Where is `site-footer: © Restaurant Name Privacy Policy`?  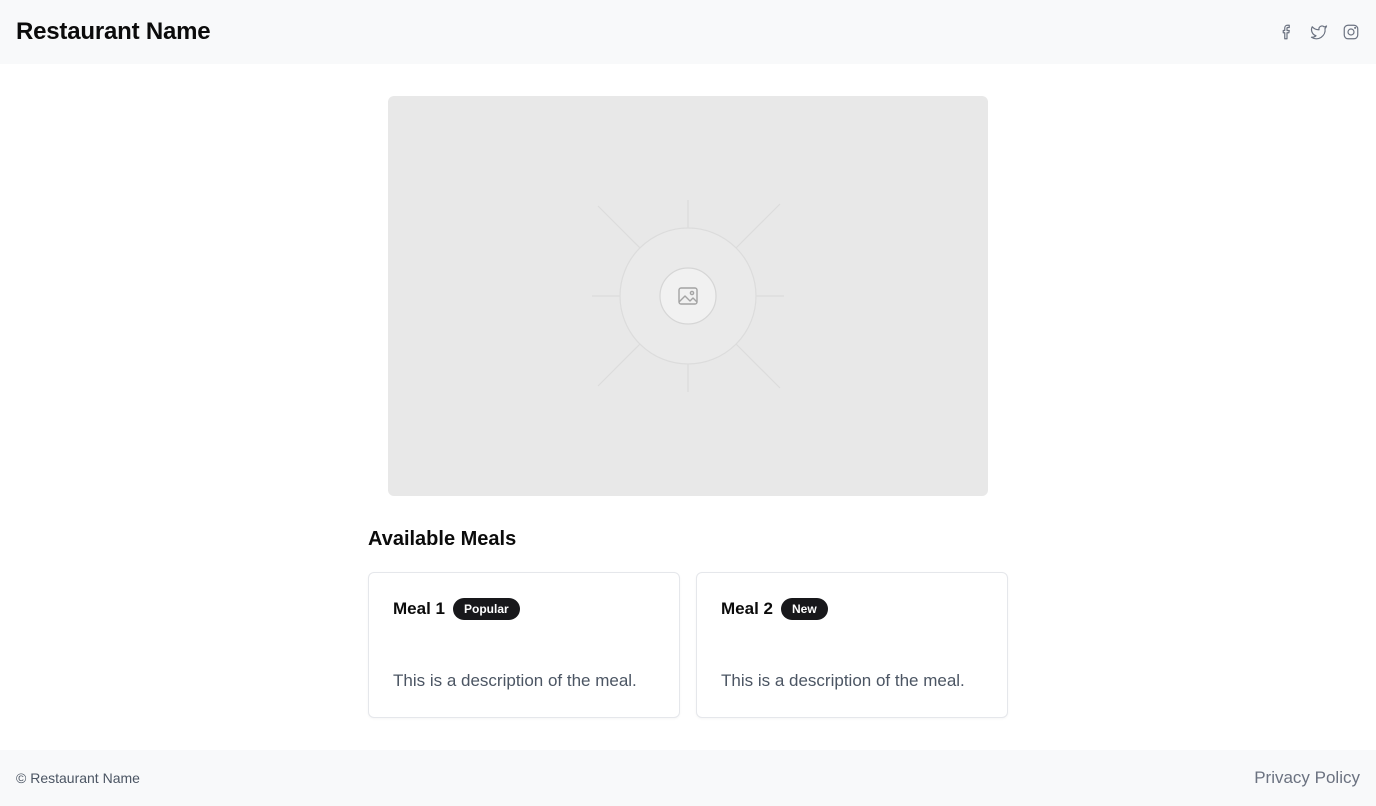
site-footer: © Restaurant Name Privacy Policy is located at coordinates (688, 778).